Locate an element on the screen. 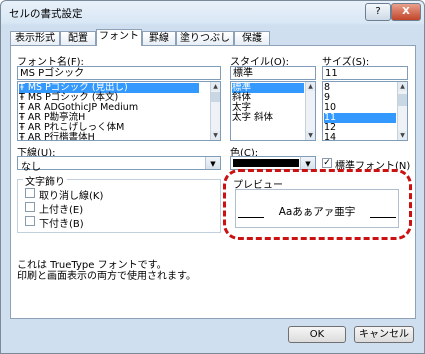 This screenshot has height=354, width=425. subscript-checkbox is located at coordinates (30, 221).